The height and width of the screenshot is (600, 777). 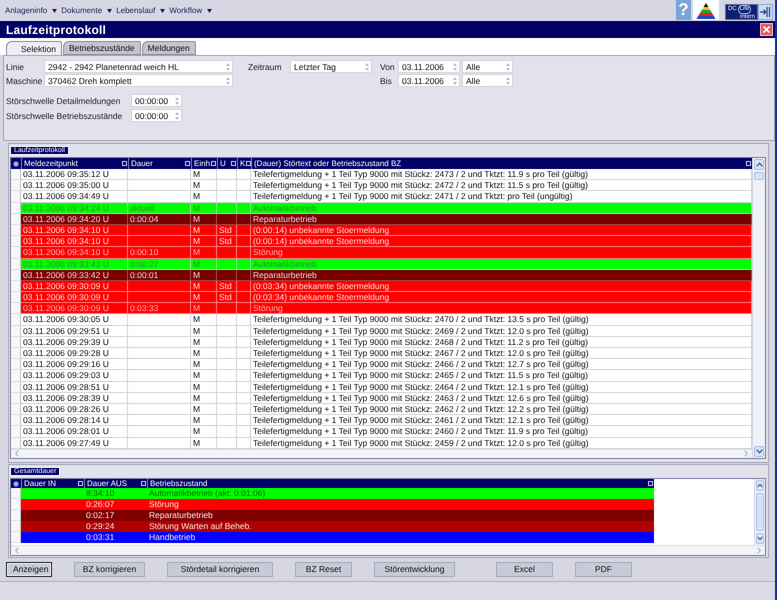 I want to click on table-row: 03.11.2006 09:28:51 U M Teilefertigmeldung + 1 Teil Typ 9000 mit Stückz: 2464 / 2 und Tktzt: 12.1 s pro Teil (gültig), so click(x=386, y=387).